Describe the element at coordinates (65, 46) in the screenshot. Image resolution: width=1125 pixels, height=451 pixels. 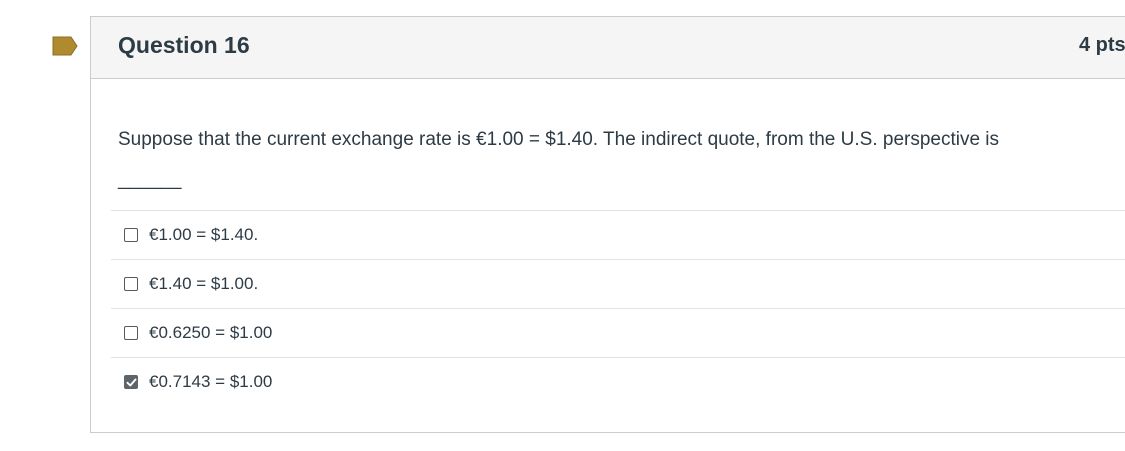
I see `question-flag-icon` at that location.